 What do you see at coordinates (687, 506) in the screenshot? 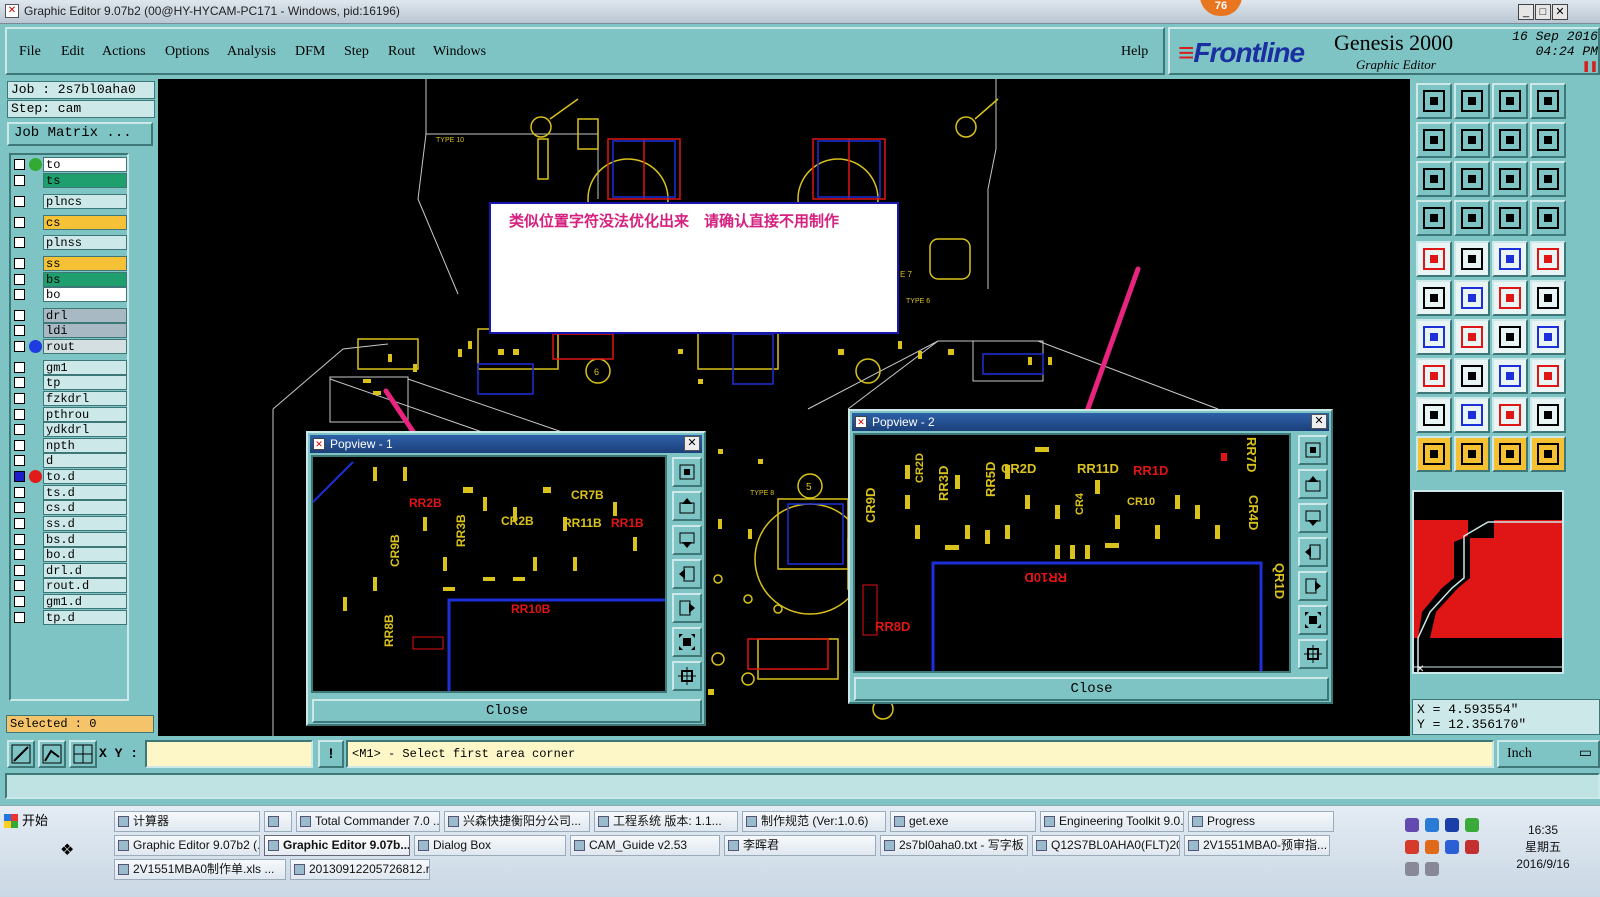
I see `popview-tool-pan-up` at bounding box center [687, 506].